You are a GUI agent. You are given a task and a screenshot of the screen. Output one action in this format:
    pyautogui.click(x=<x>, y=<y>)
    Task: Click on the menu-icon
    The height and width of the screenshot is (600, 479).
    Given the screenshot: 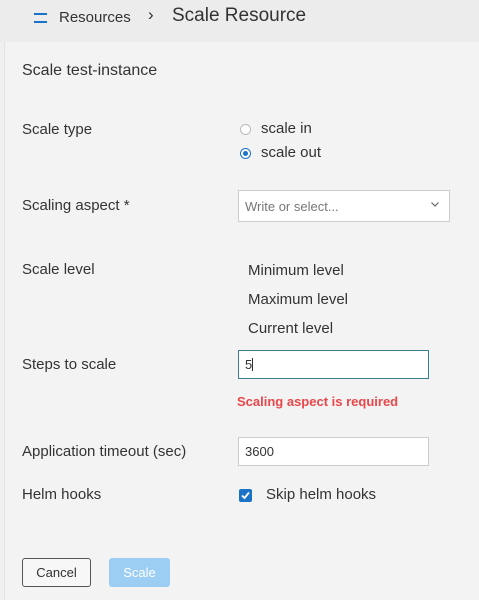 What is the action you would take?
    pyautogui.click(x=40, y=18)
    